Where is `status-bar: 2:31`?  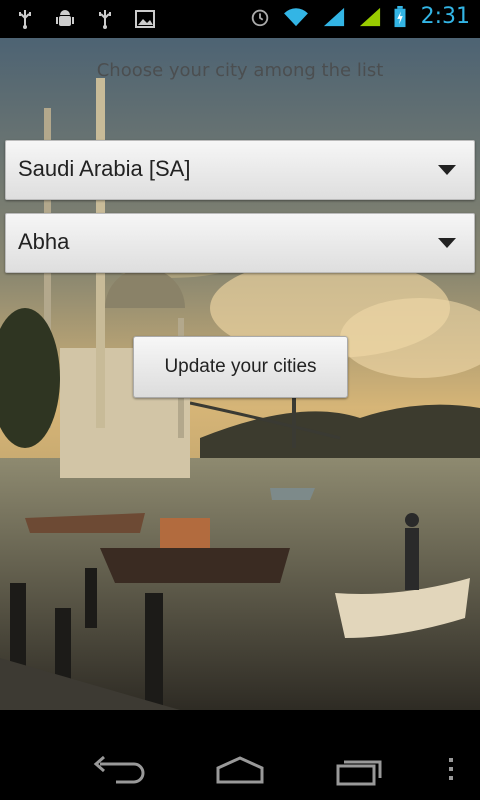 status-bar: 2:31 is located at coordinates (240, 19).